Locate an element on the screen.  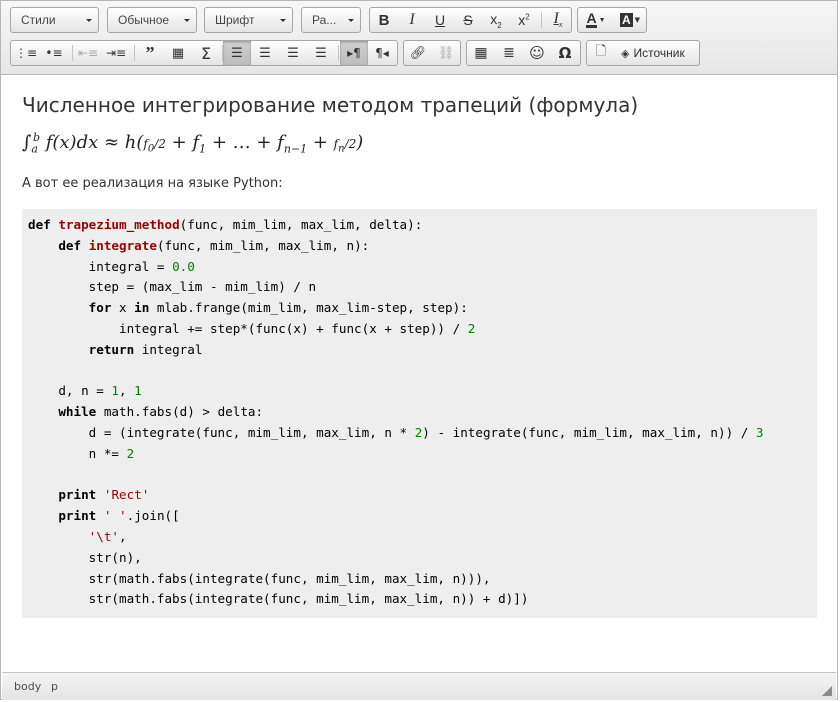
rtl-icon: ¶◂ is located at coordinates (382, 53).